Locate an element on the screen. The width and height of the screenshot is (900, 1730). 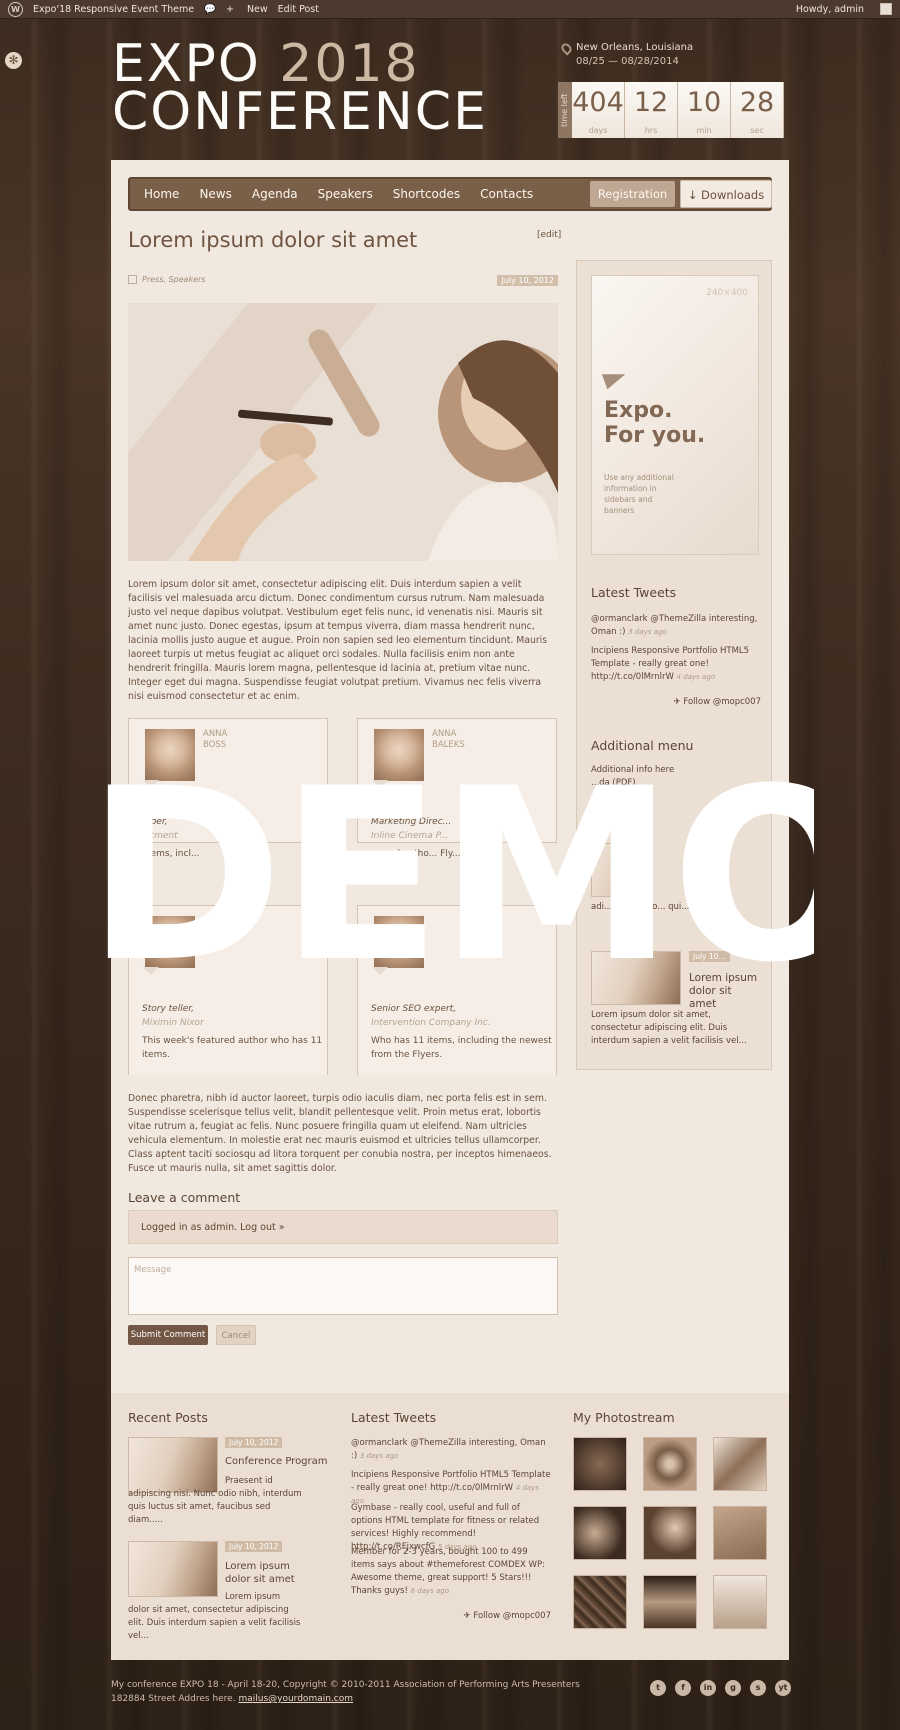
twitter-icon: t is located at coordinates (658, 1688).